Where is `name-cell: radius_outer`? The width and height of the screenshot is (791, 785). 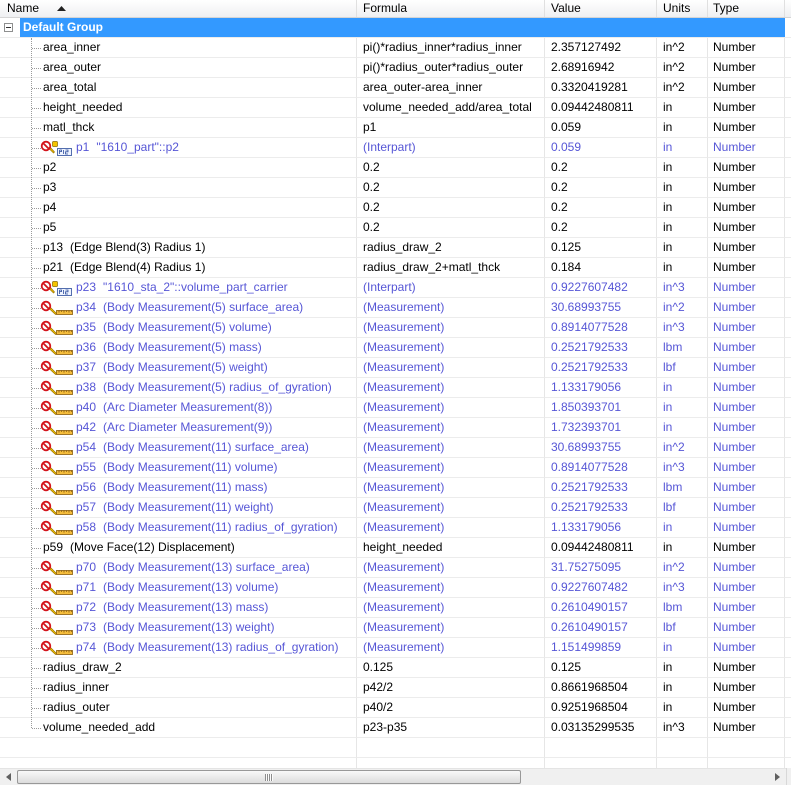 name-cell: radius_outer is located at coordinates (178, 708).